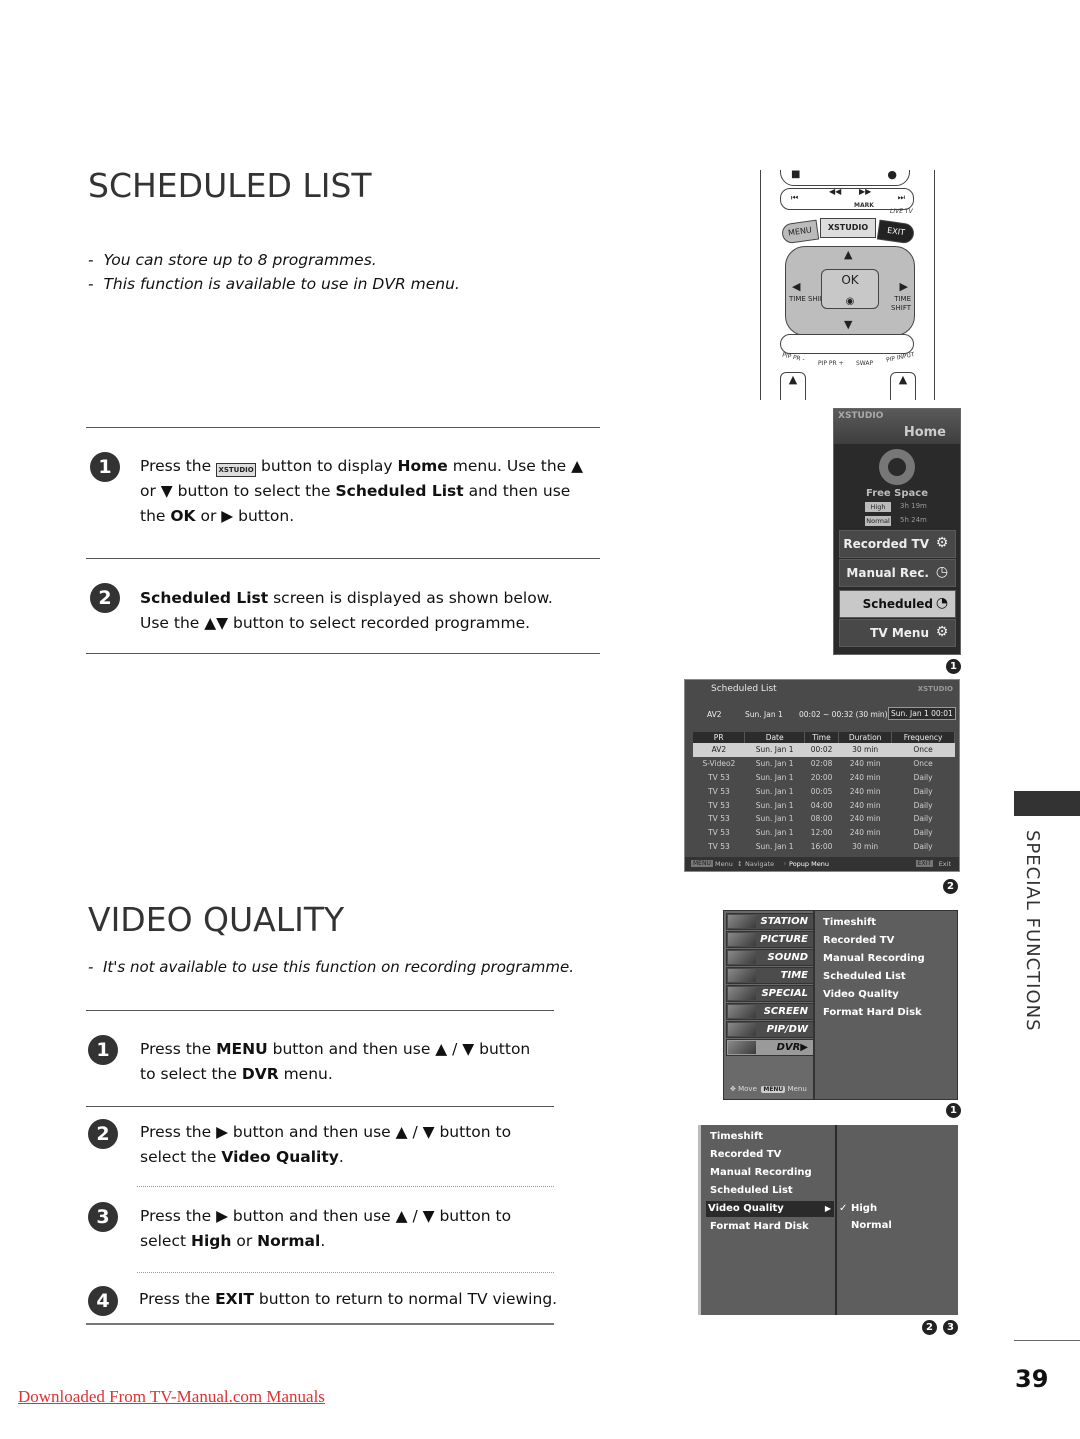  Describe the element at coordinates (770, 957) in the screenshot. I see `category-sound: SOUND` at that location.